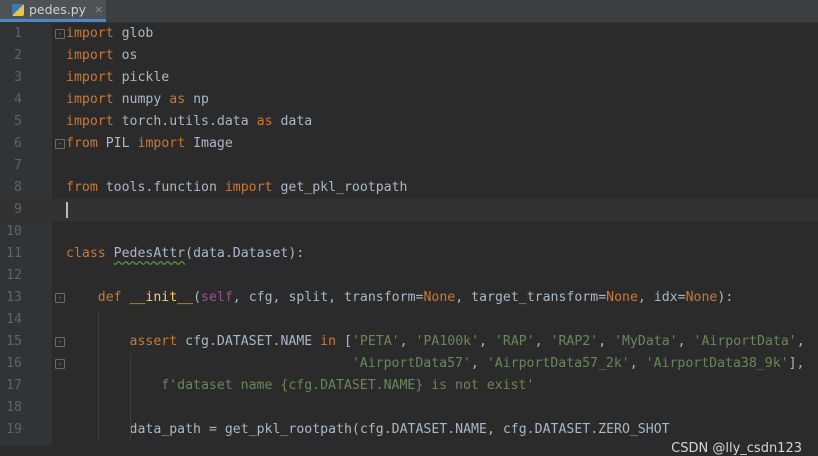  I want to click on code-line: 6 - from PIL import Image, so click(409, 144).